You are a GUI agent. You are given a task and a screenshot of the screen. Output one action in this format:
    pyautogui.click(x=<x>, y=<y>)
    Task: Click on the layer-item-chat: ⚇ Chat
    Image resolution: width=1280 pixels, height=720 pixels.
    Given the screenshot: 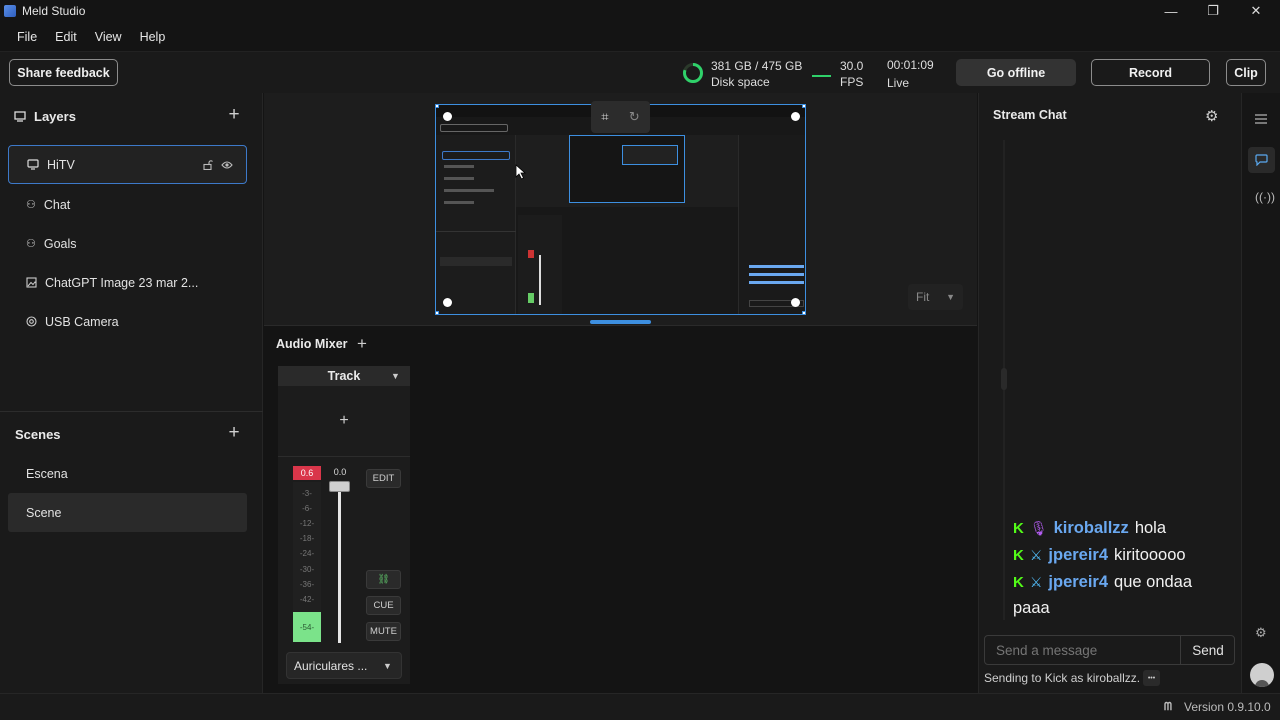 What is the action you would take?
    pyautogui.click(x=127, y=204)
    